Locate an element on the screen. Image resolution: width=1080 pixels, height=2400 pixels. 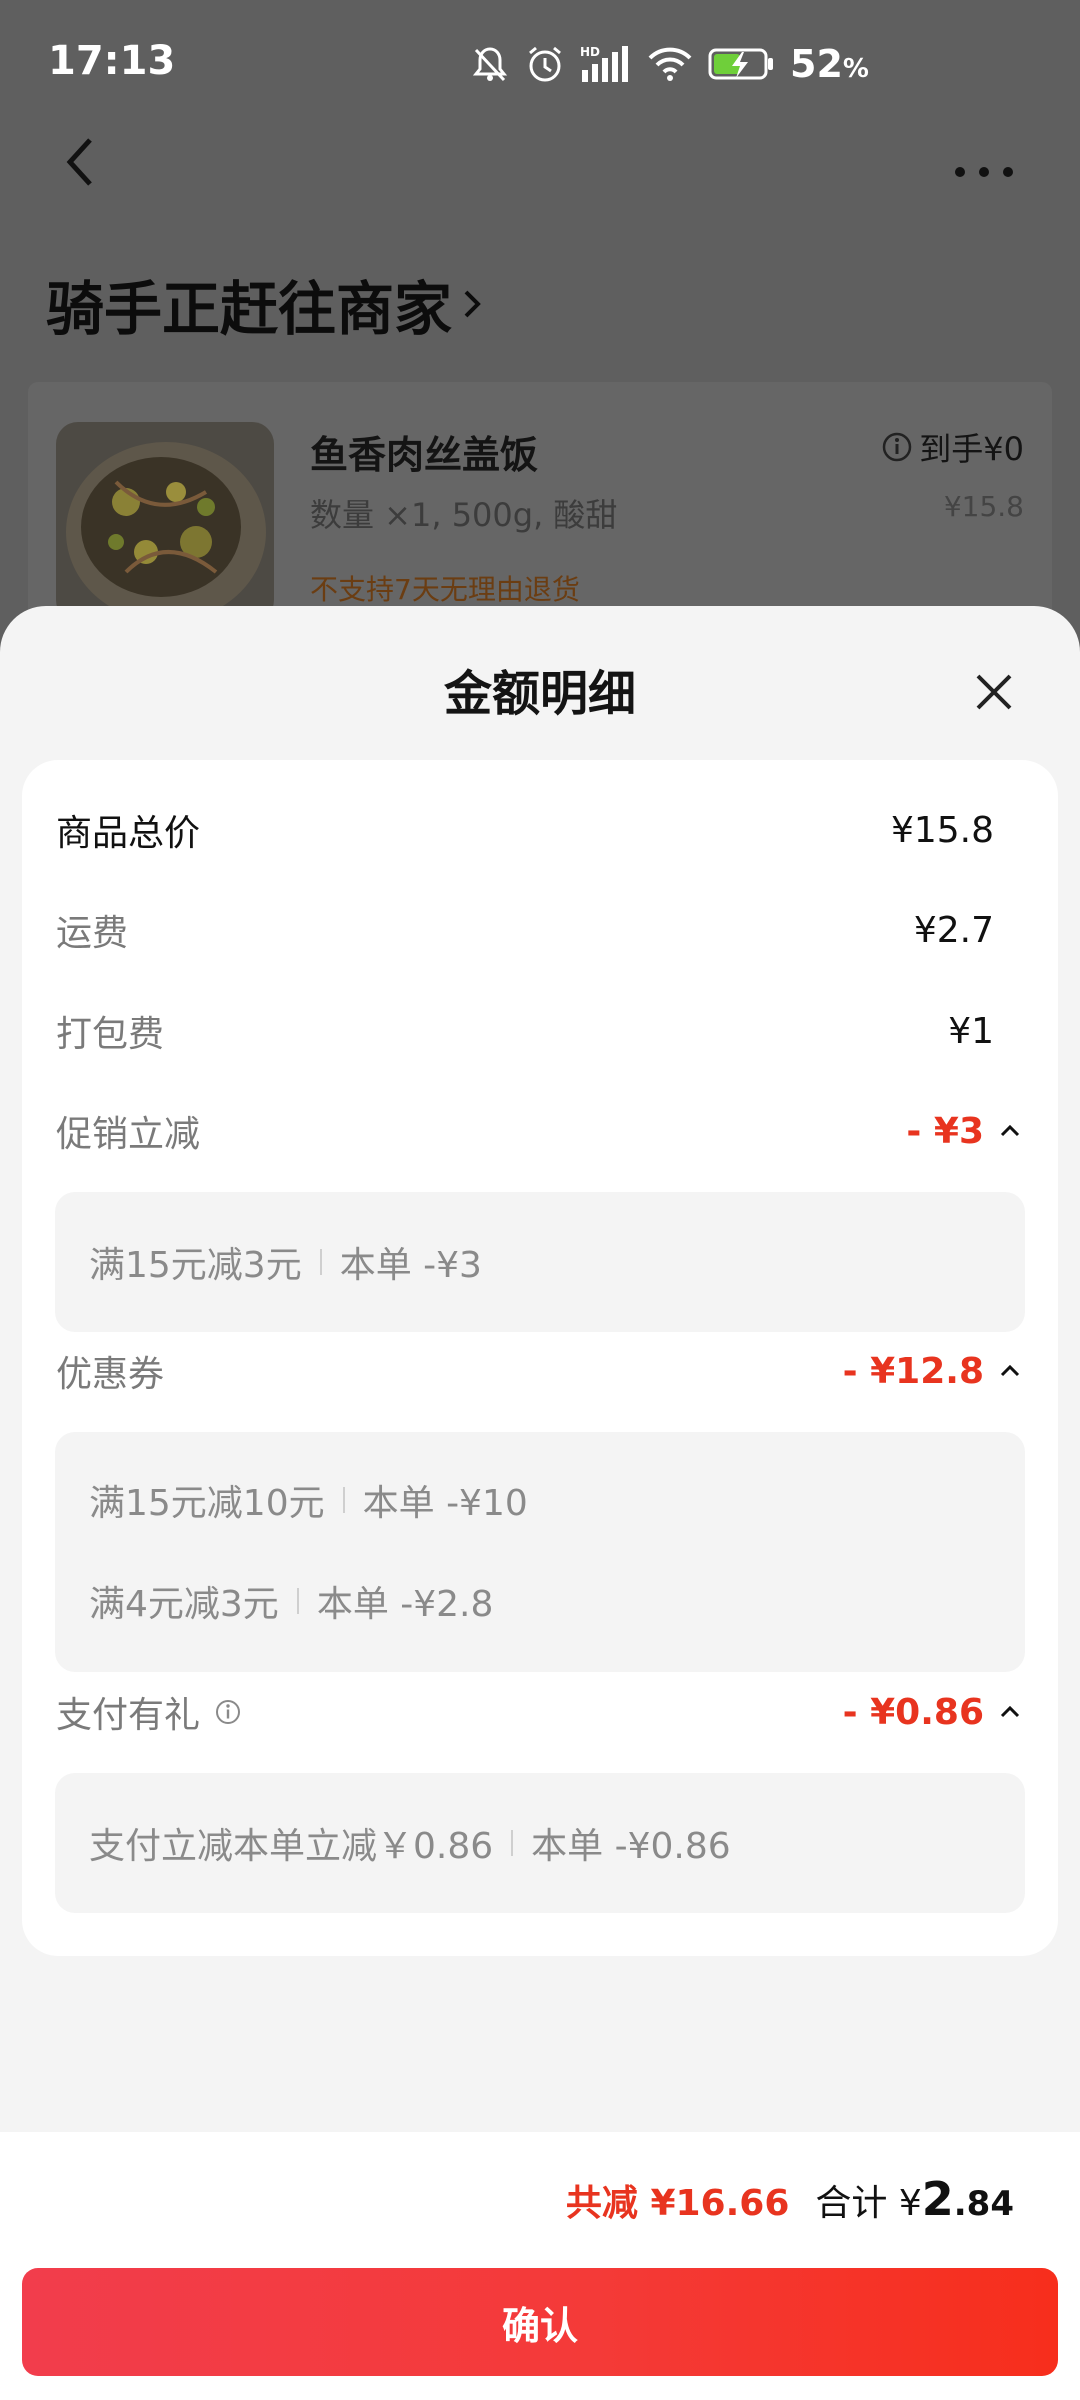
back-button is located at coordinates (82, 162).